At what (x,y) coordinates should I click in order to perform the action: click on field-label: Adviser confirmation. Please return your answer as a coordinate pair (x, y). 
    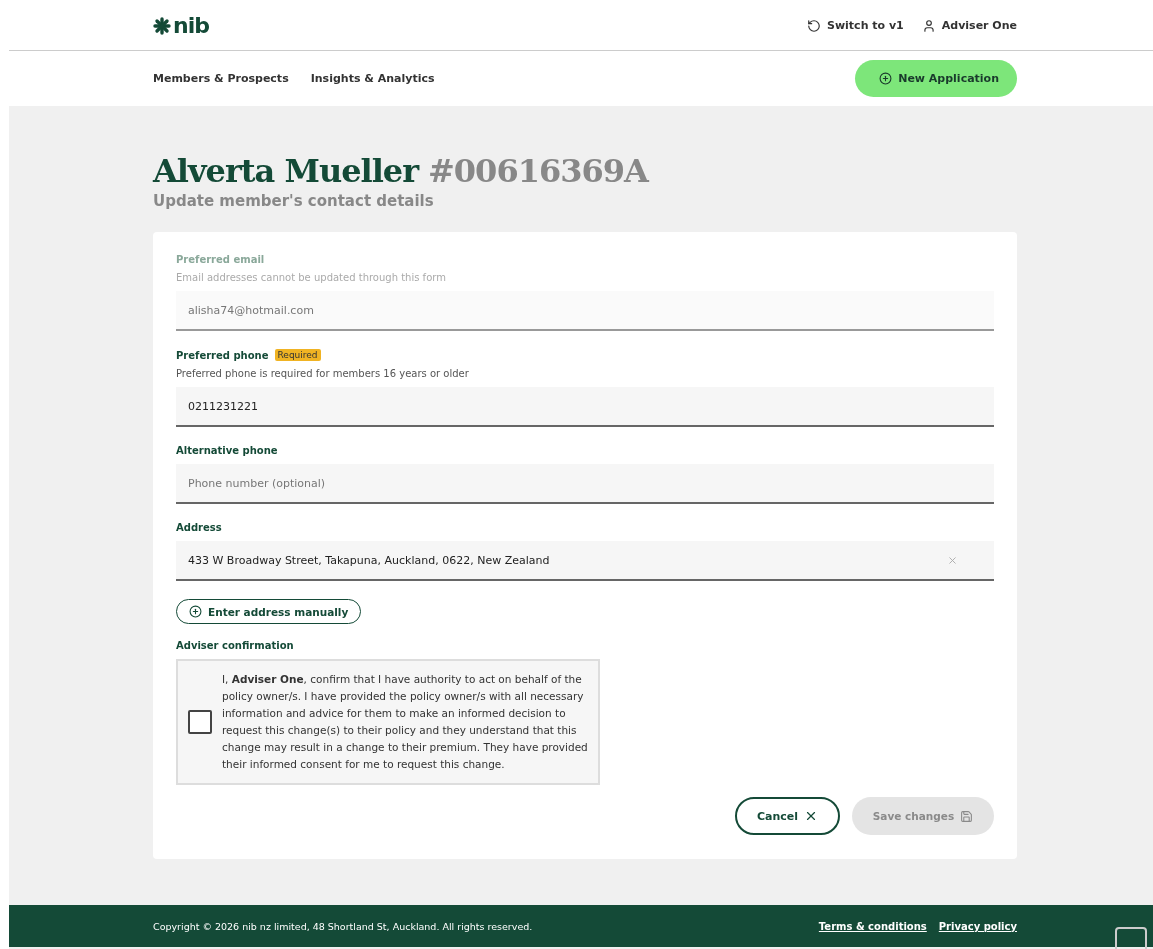
    Looking at the image, I should click on (235, 645).